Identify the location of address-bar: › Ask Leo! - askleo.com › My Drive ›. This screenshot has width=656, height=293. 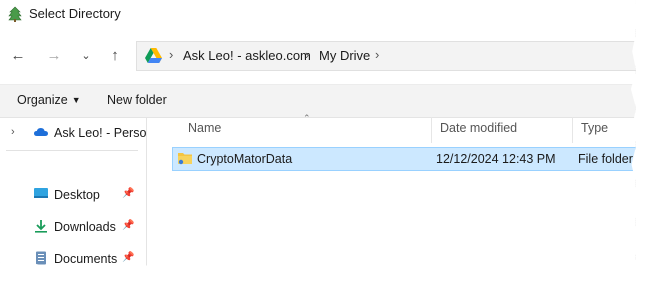
(386, 56).